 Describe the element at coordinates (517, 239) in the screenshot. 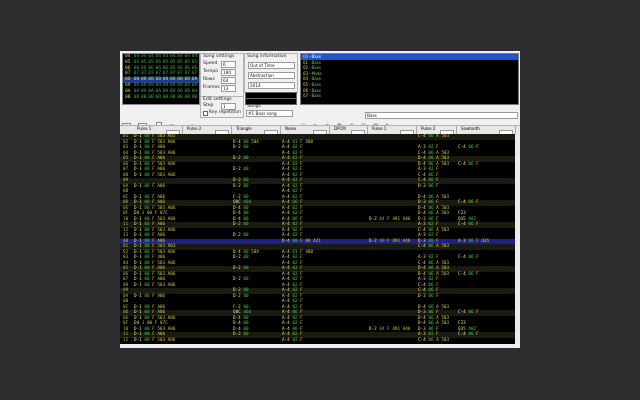

I see `vertical-scrollbar` at that location.